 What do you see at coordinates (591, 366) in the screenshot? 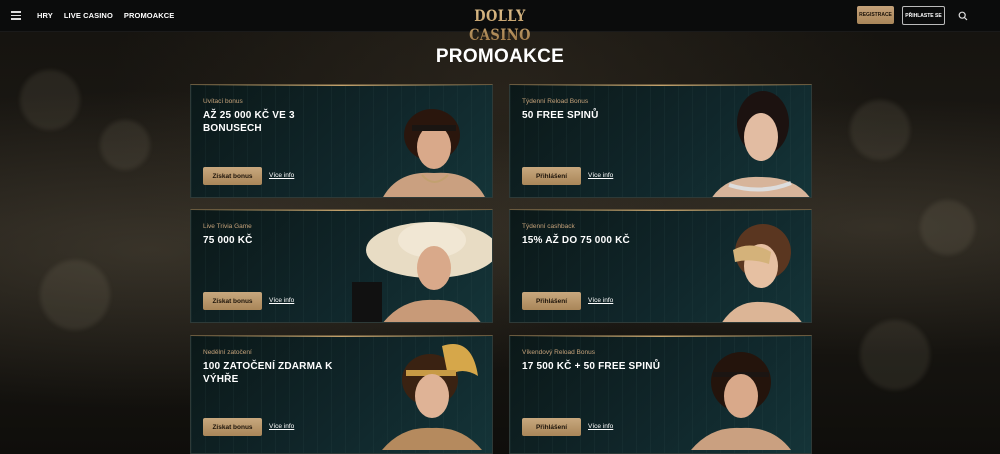
I see `promo-title: 17 500 KČ + 50 FREE SPINŮ` at bounding box center [591, 366].